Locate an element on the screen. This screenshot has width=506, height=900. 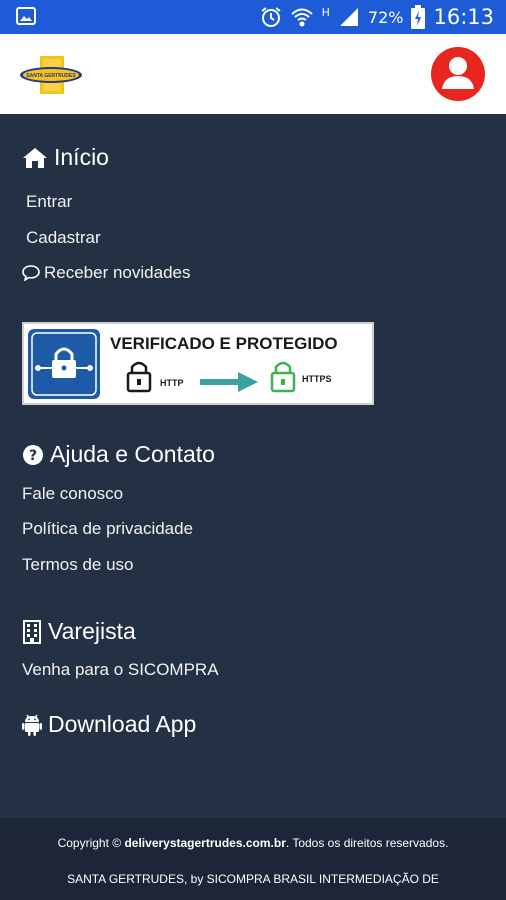
building-icon is located at coordinates (32, 631).